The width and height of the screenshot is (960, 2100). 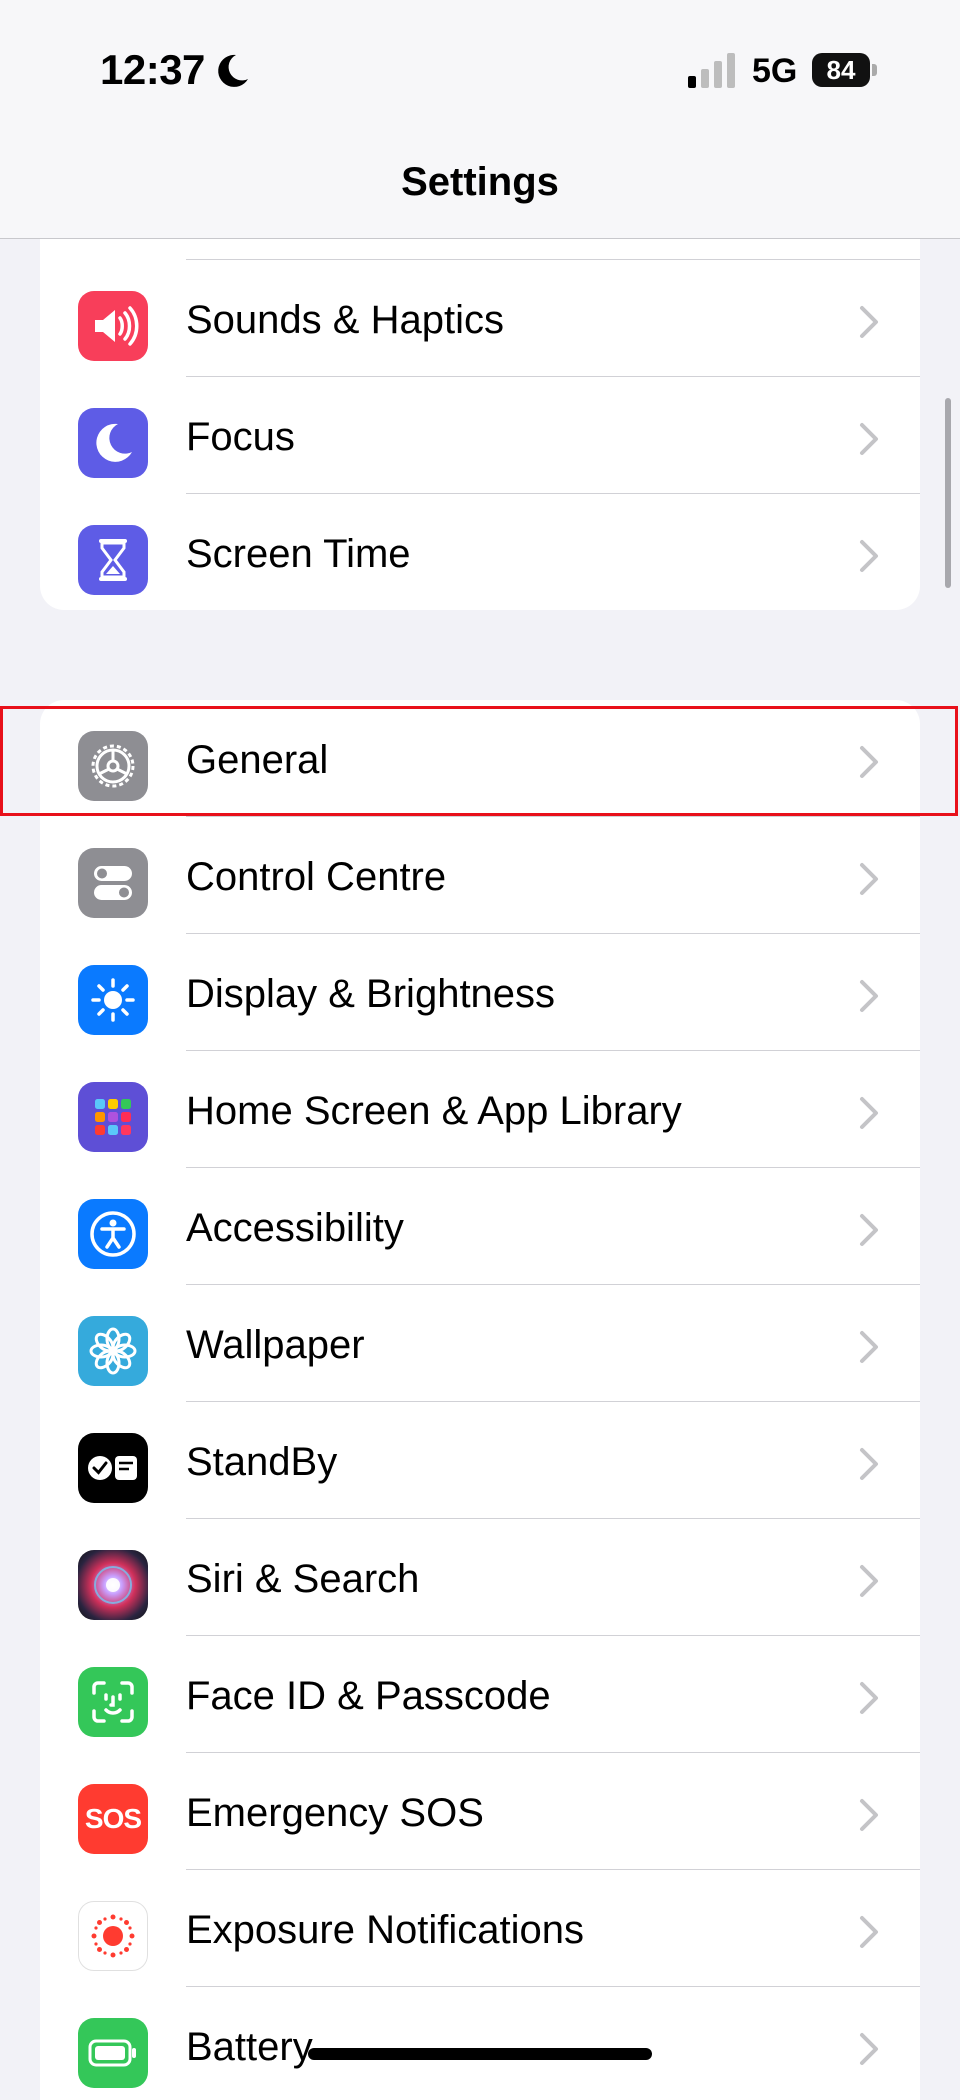 What do you see at coordinates (240, 437) in the screenshot?
I see `item-label: Focus` at bounding box center [240, 437].